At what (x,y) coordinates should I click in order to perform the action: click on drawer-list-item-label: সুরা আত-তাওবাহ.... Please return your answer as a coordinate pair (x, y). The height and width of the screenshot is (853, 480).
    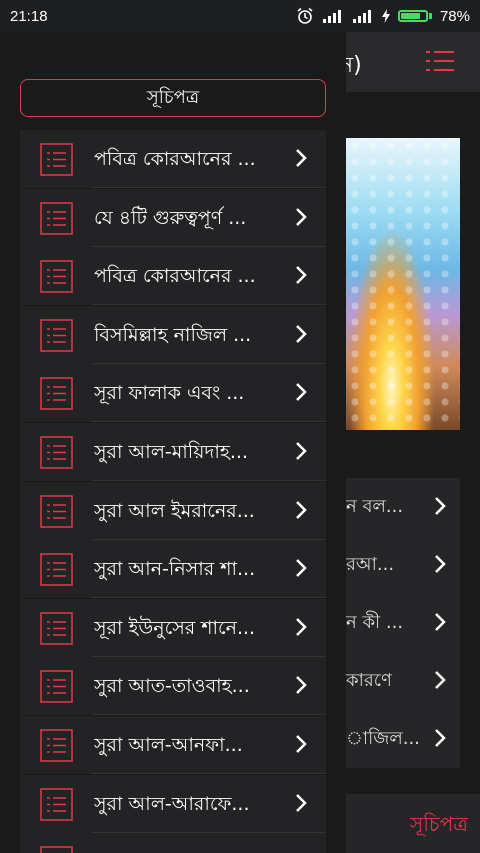
    Looking at the image, I should click on (172, 686).